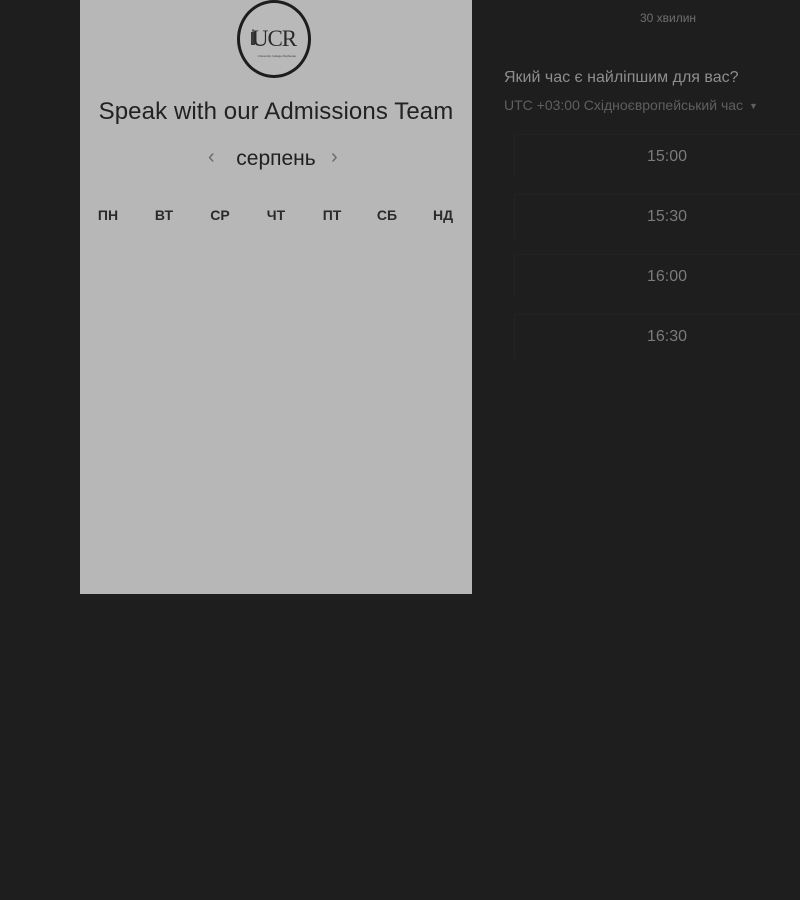 The height and width of the screenshot is (900, 800). What do you see at coordinates (667, 216) in the screenshot?
I see `time-slot-label: 15:30` at bounding box center [667, 216].